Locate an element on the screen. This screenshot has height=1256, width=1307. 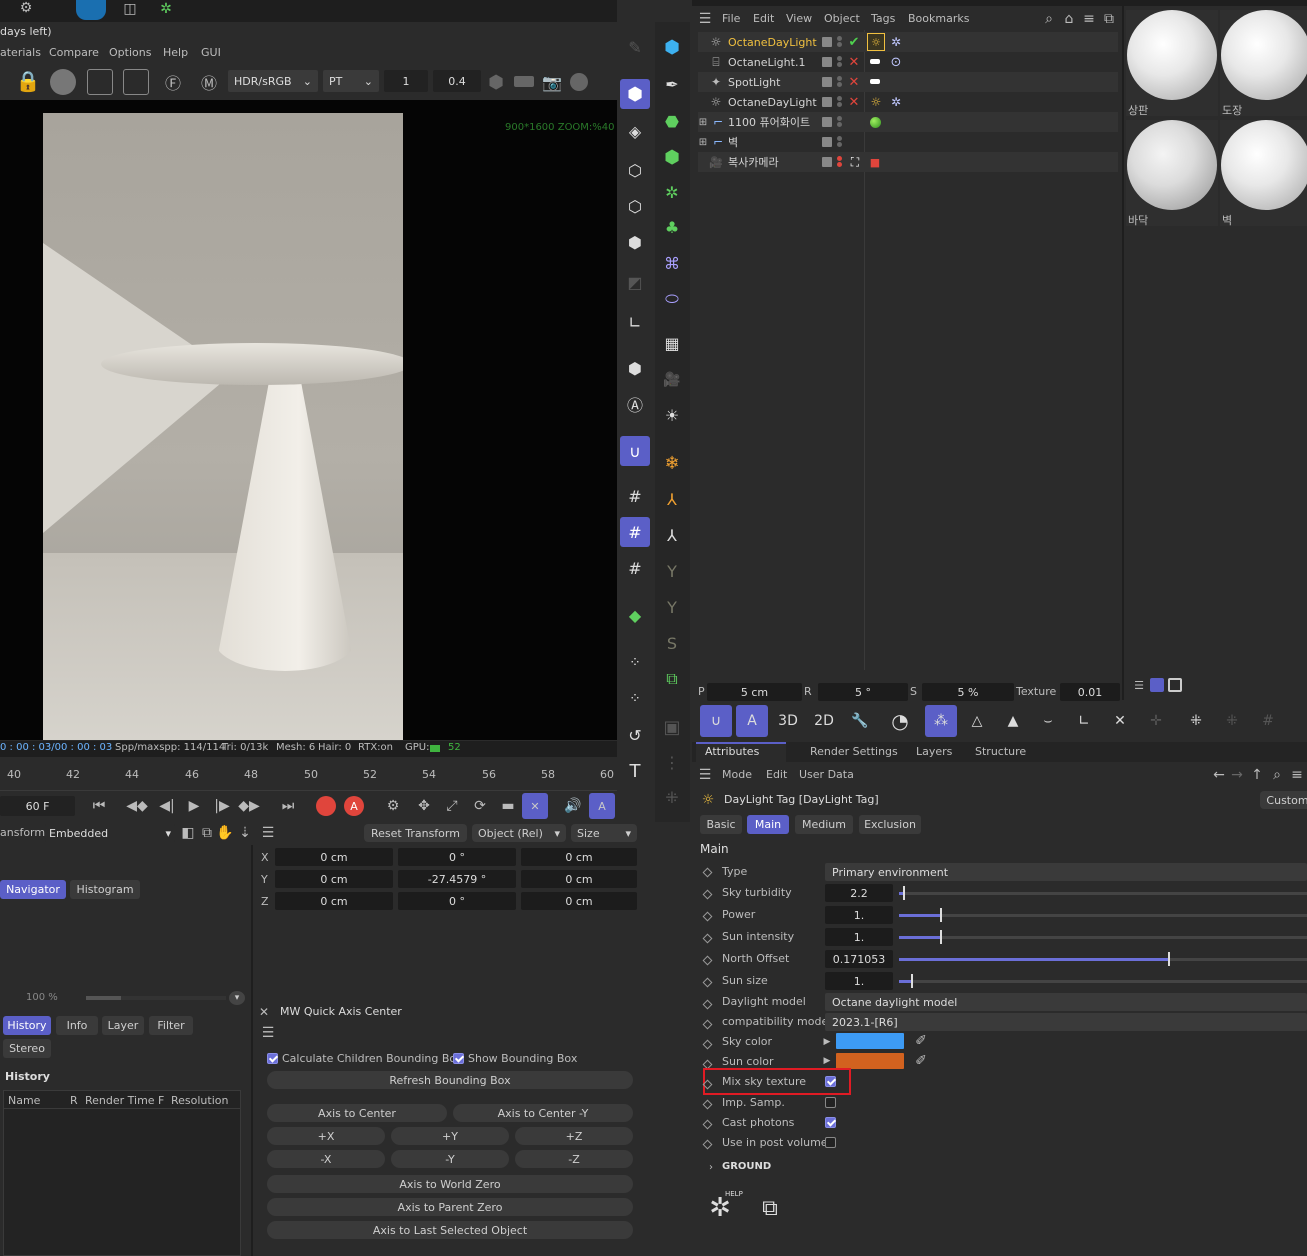
plus-y-button: +Y is located at coordinates (450, 1136).